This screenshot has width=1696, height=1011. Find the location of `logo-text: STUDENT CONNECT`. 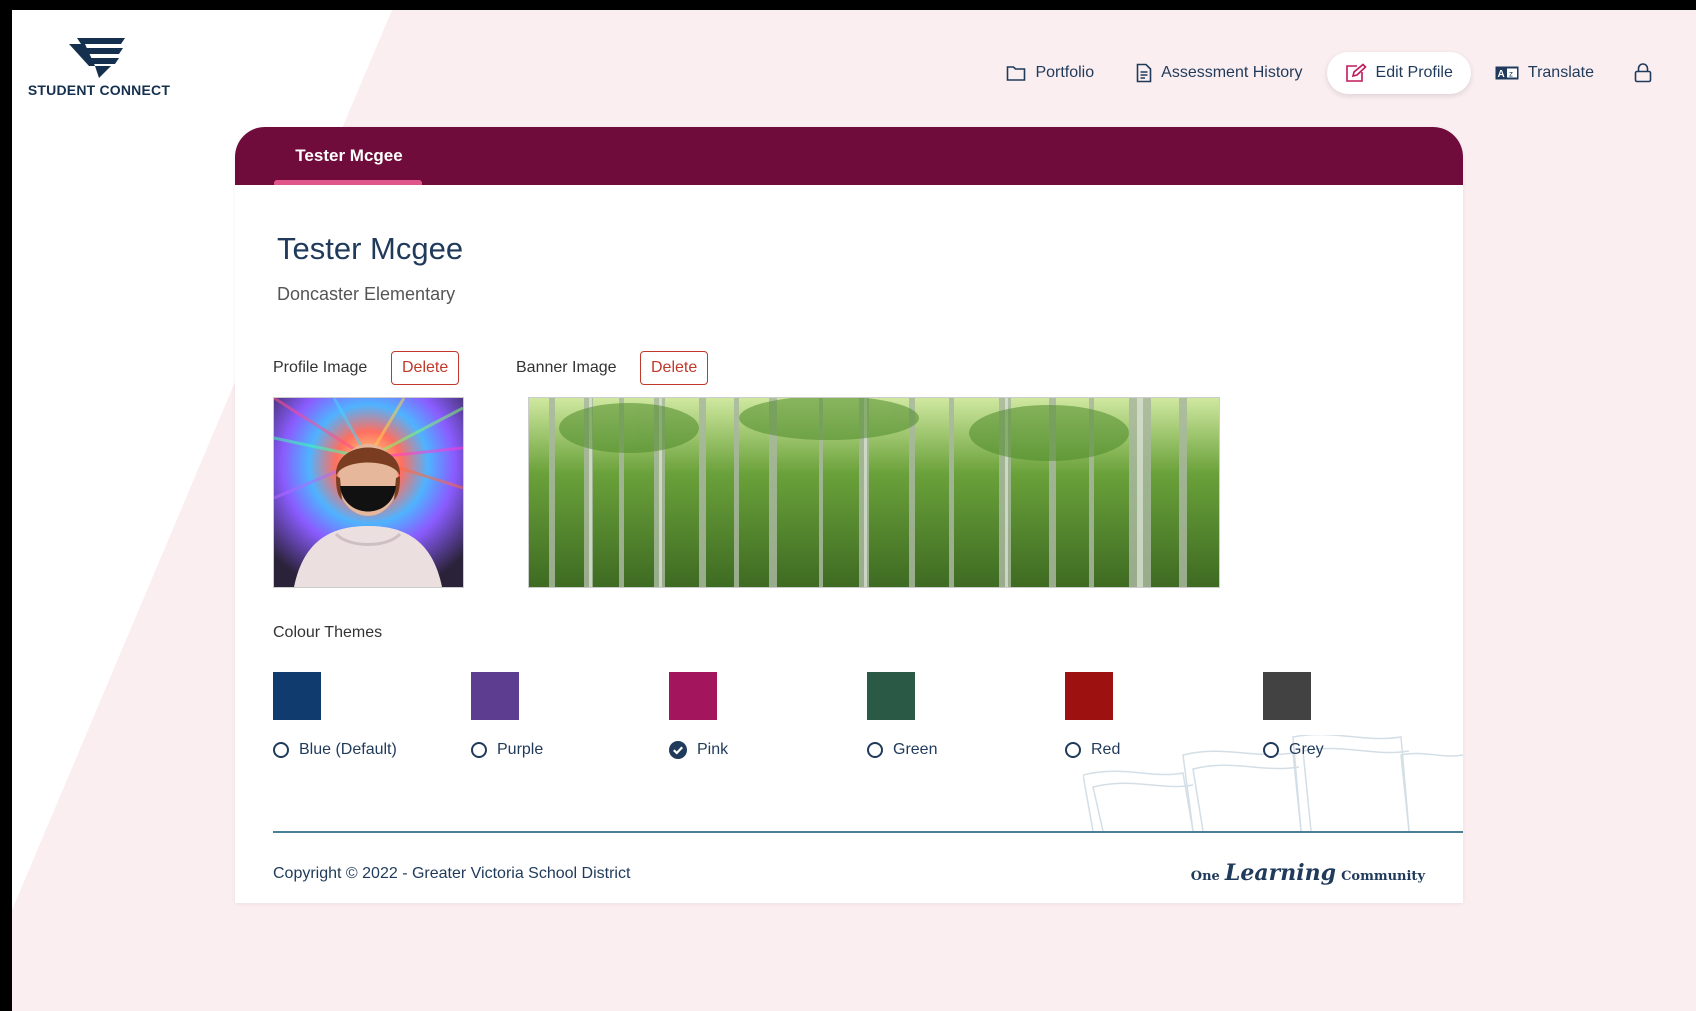

logo-text: STUDENT CONNECT is located at coordinates (99, 90).